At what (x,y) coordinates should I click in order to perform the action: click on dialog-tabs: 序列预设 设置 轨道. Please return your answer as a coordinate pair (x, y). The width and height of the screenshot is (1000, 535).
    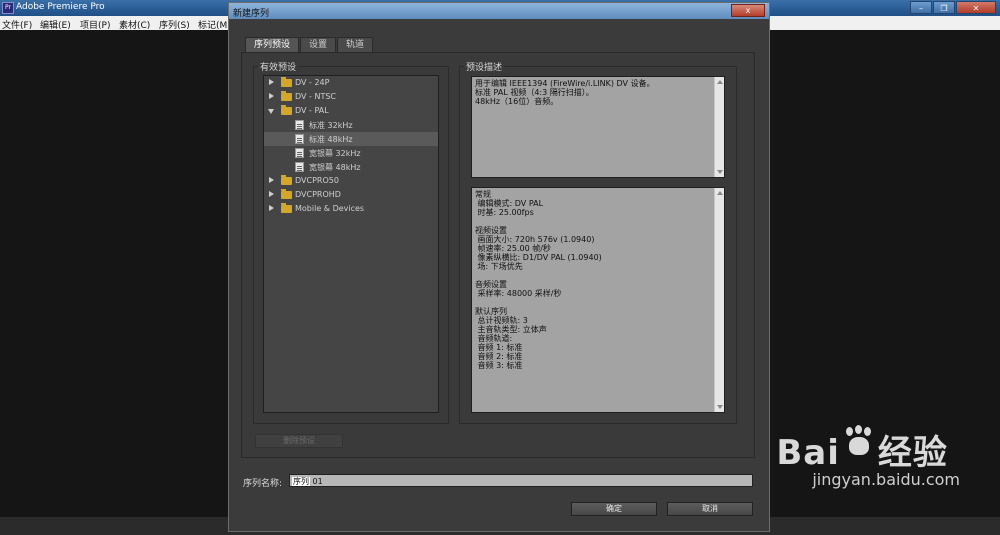
    Looking at the image, I should click on (309, 44).